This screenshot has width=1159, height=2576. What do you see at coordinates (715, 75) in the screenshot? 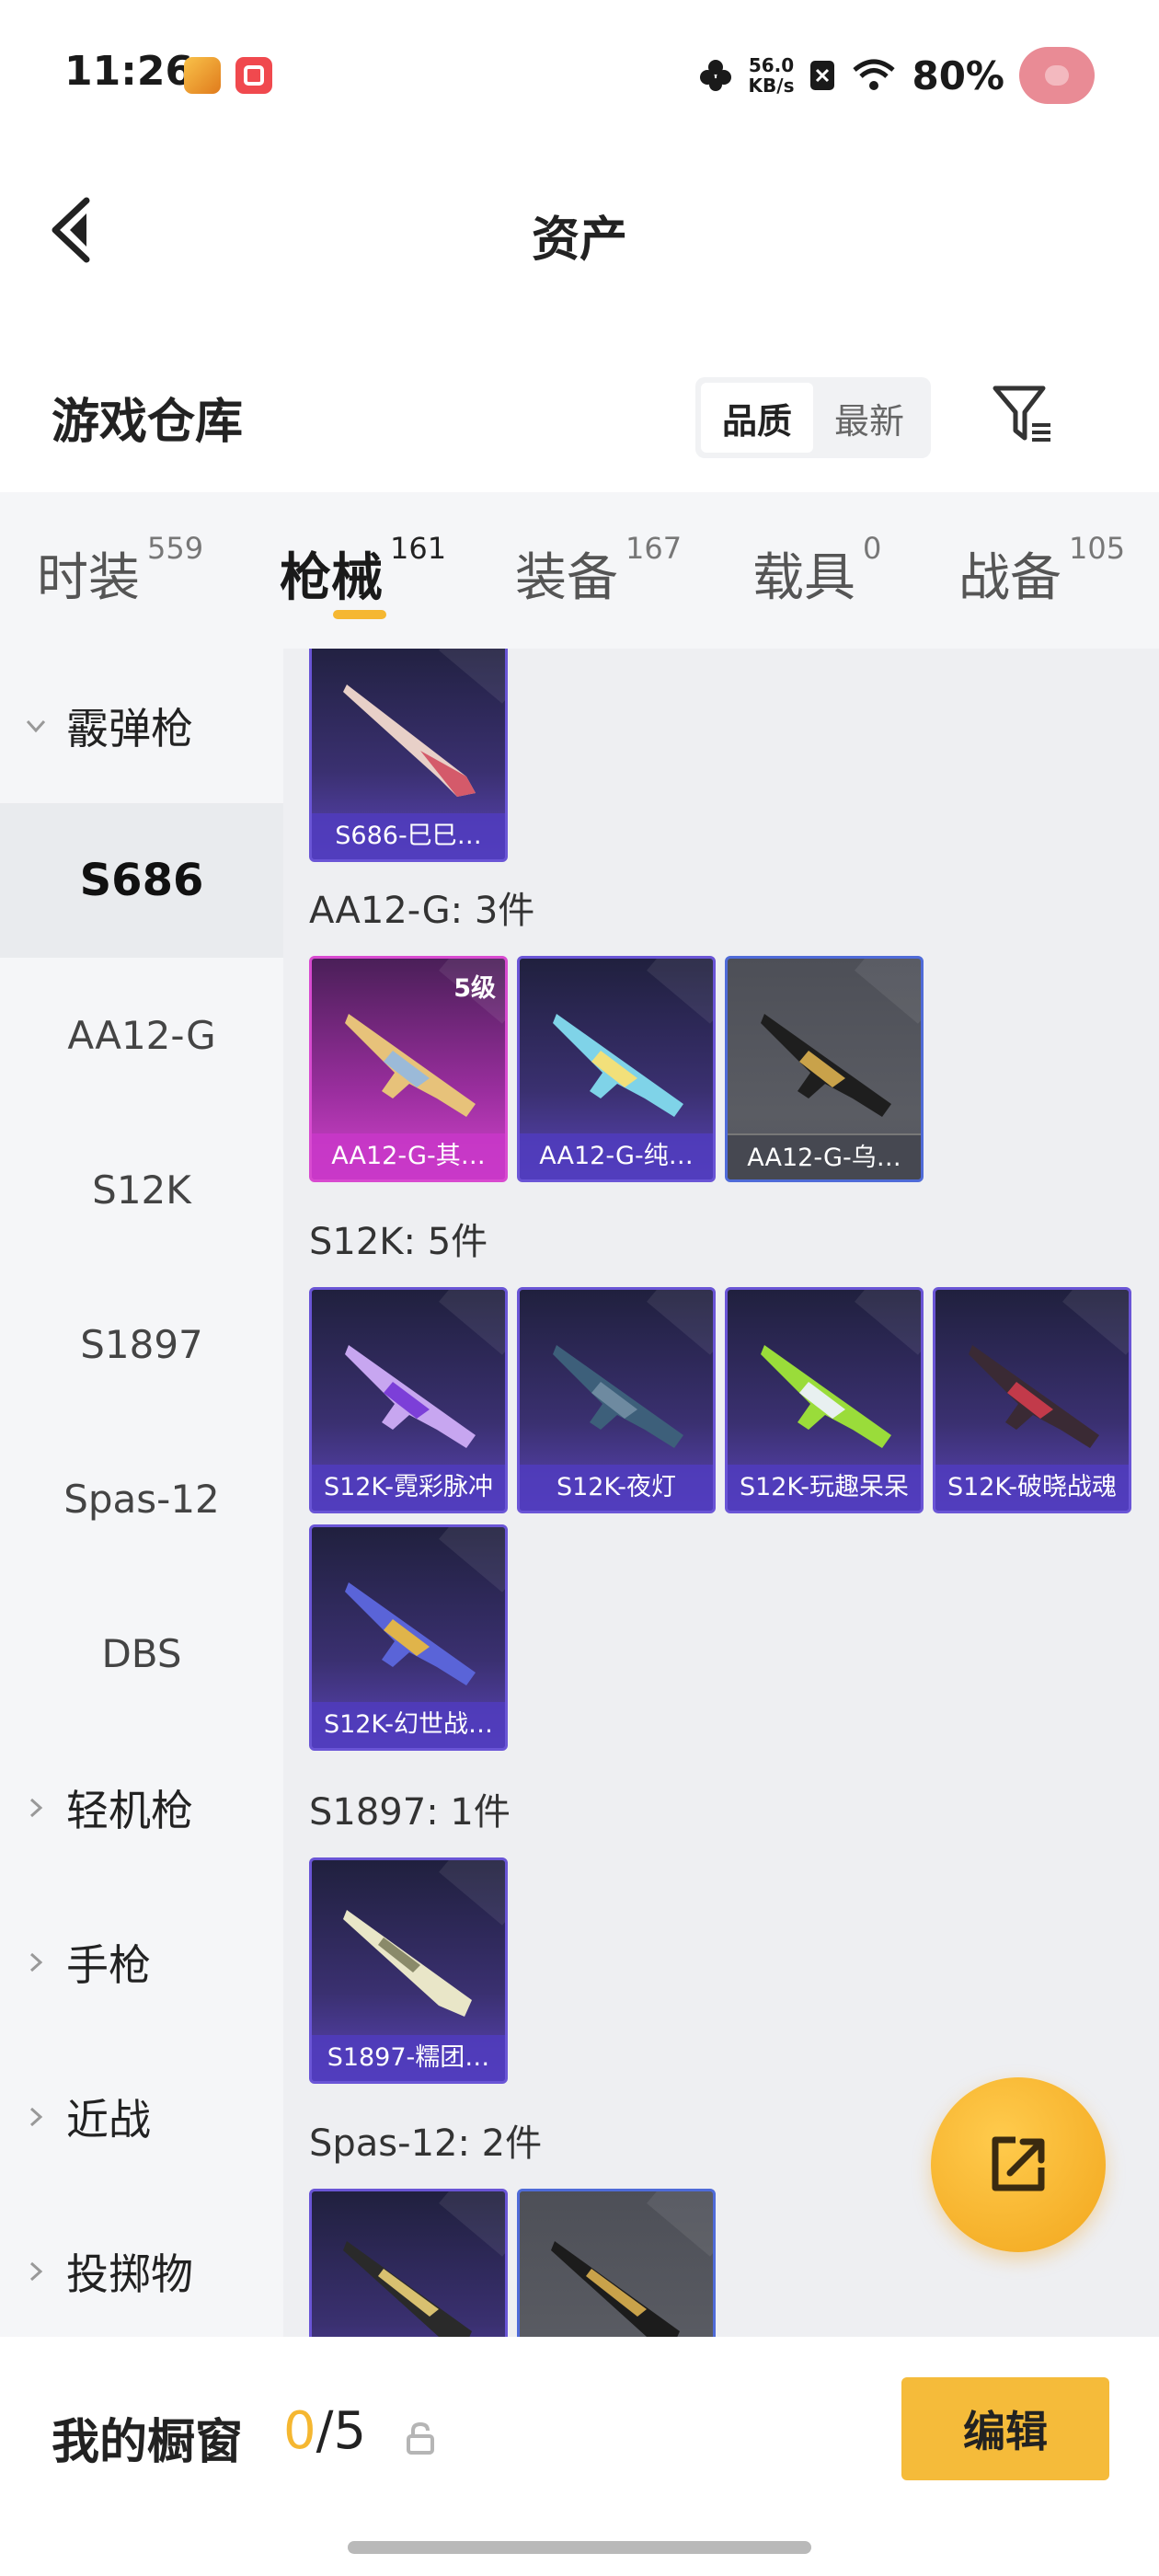
I see `flower-icon` at bounding box center [715, 75].